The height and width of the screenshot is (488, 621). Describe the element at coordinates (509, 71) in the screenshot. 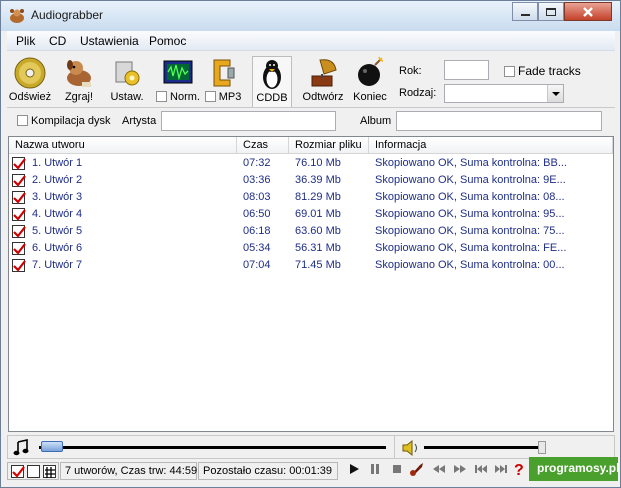

I see `fade-tracks-checkbox` at that location.